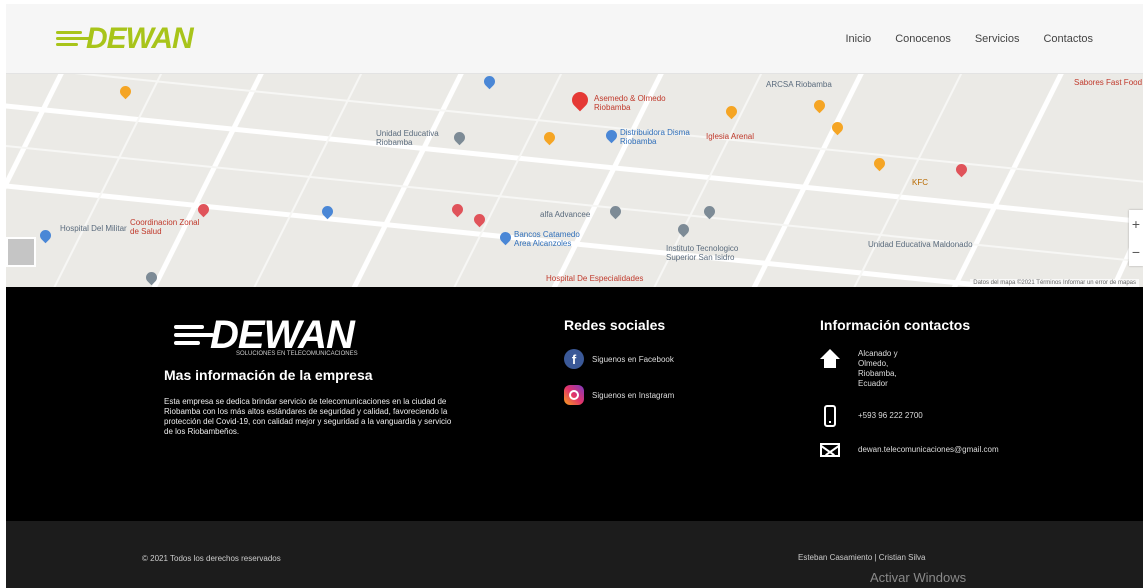  Describe the element at coordinates (633, 359) in the screenshot. I see `facebook-link-label: Siguenos en Facebook` at that location.